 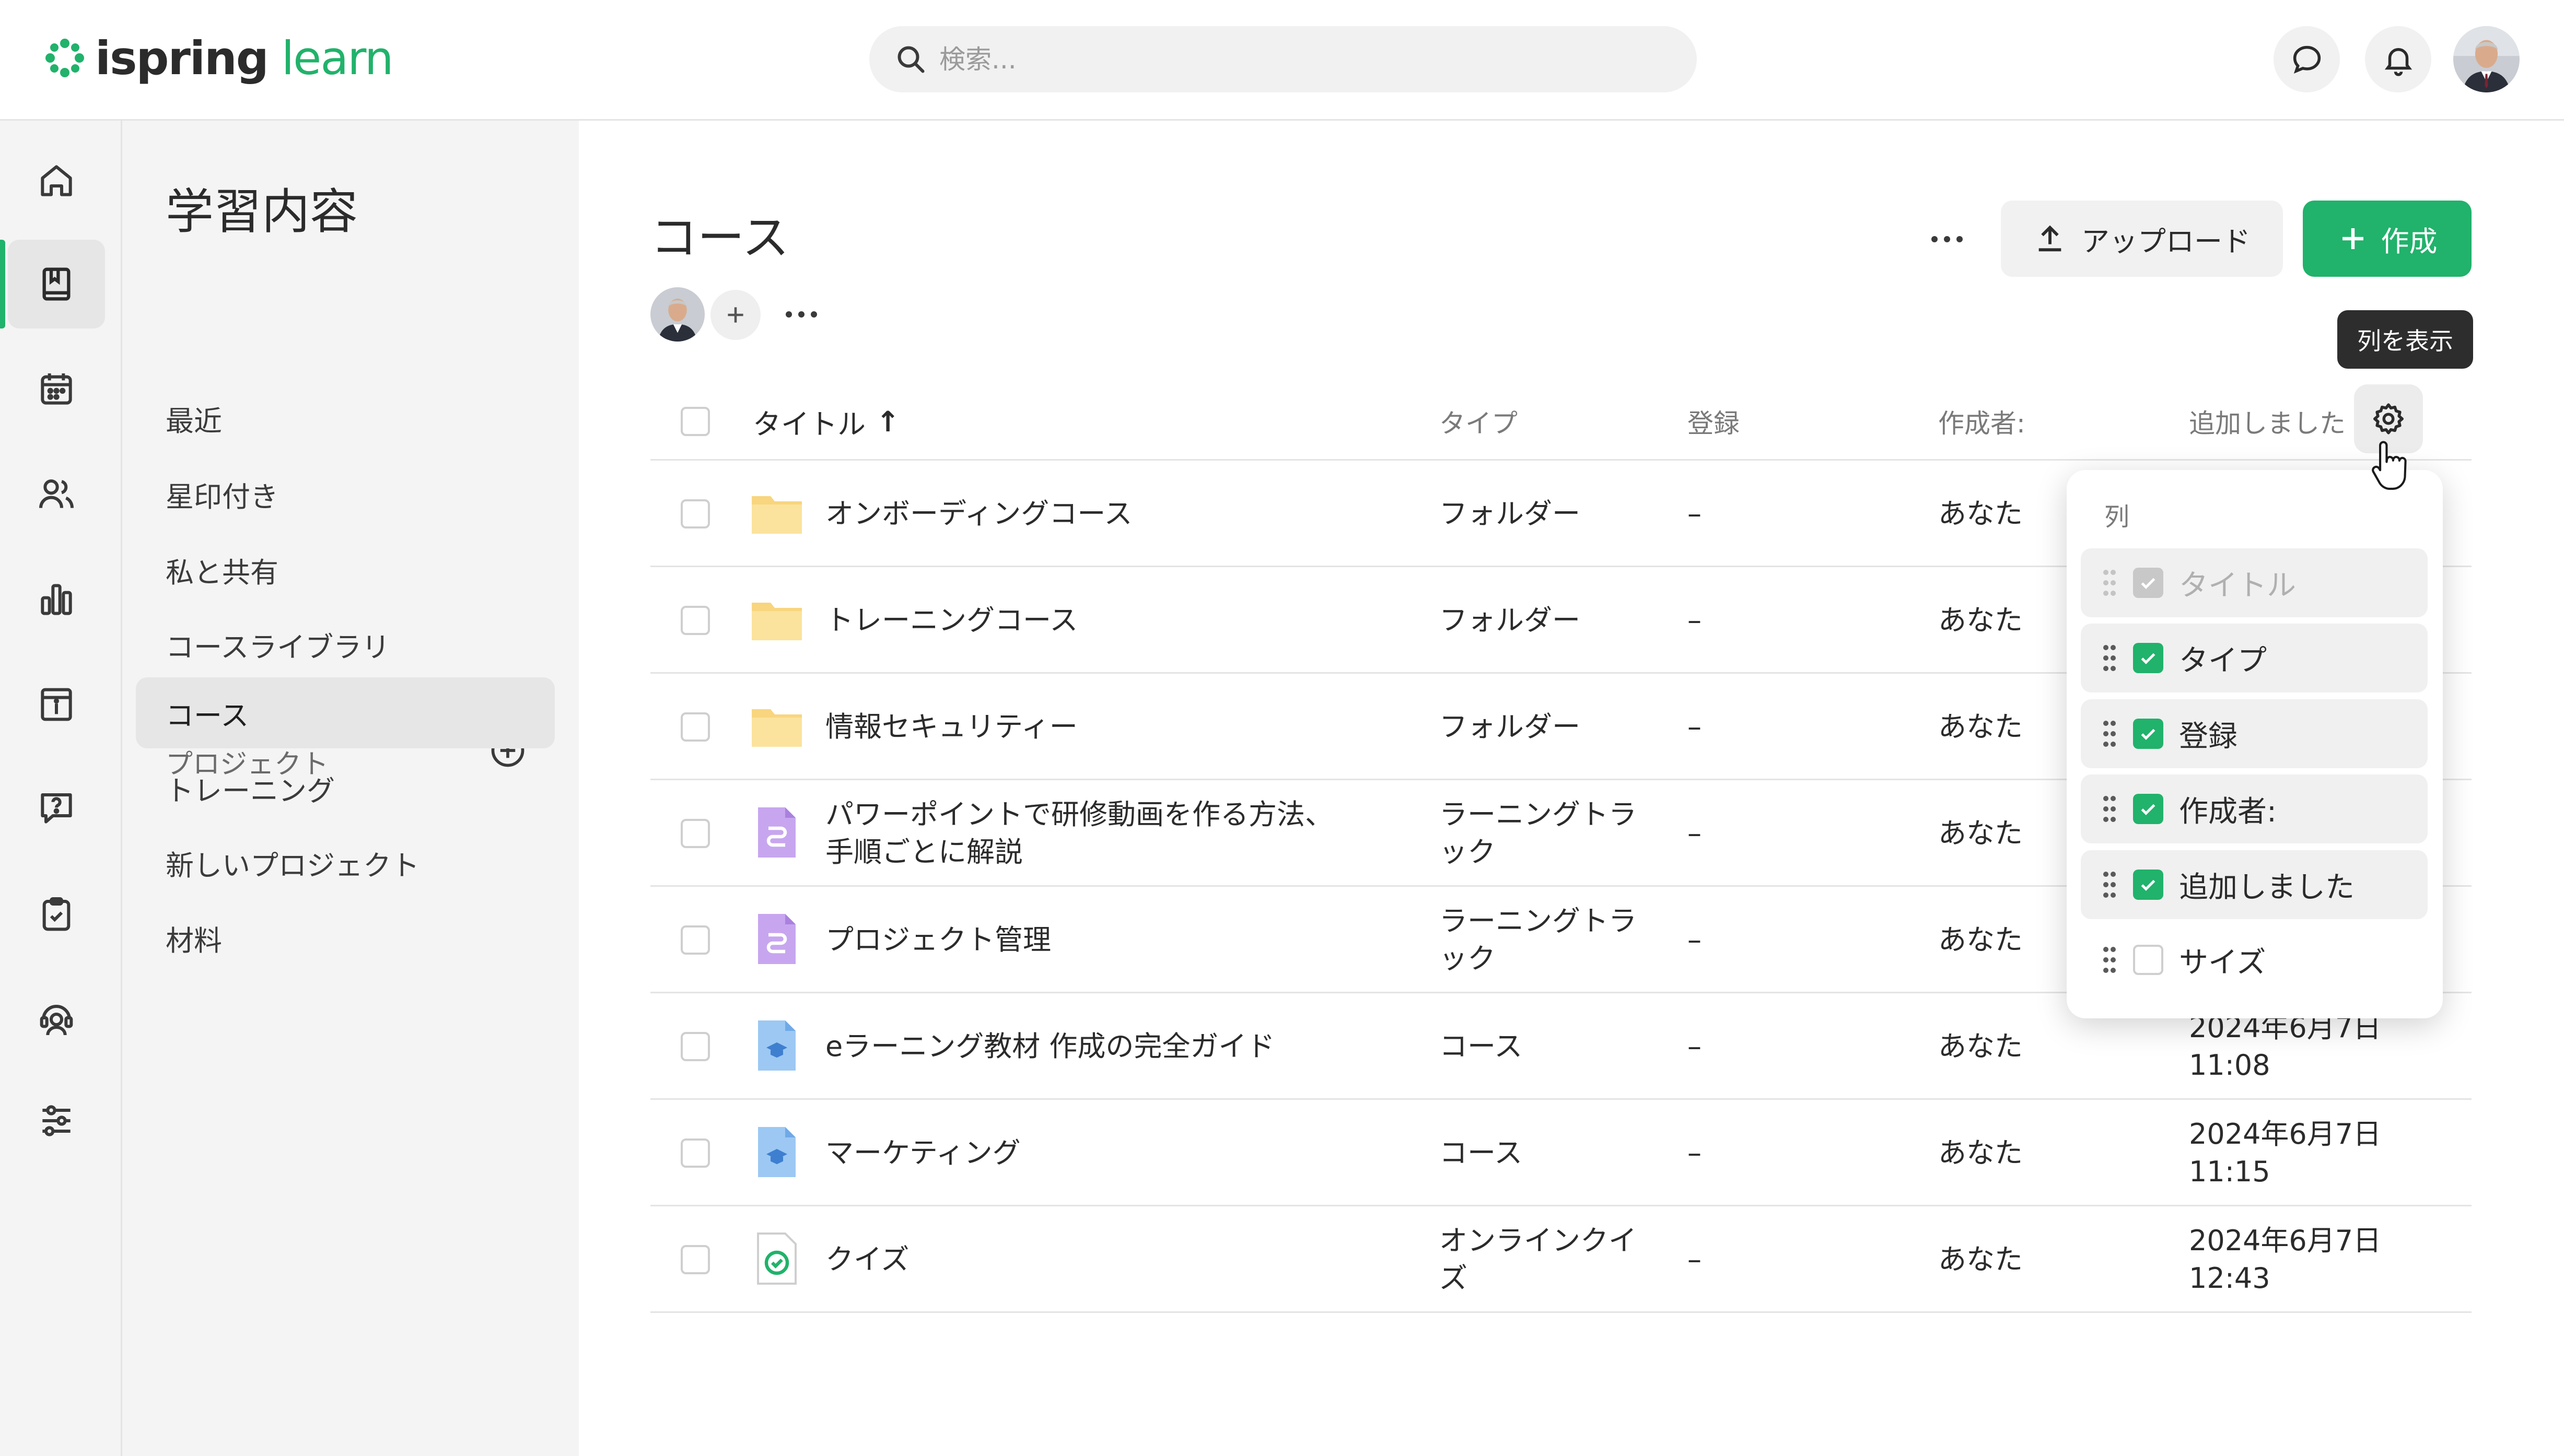 I want to click on notifications-button, so click(x=2398, y=59).